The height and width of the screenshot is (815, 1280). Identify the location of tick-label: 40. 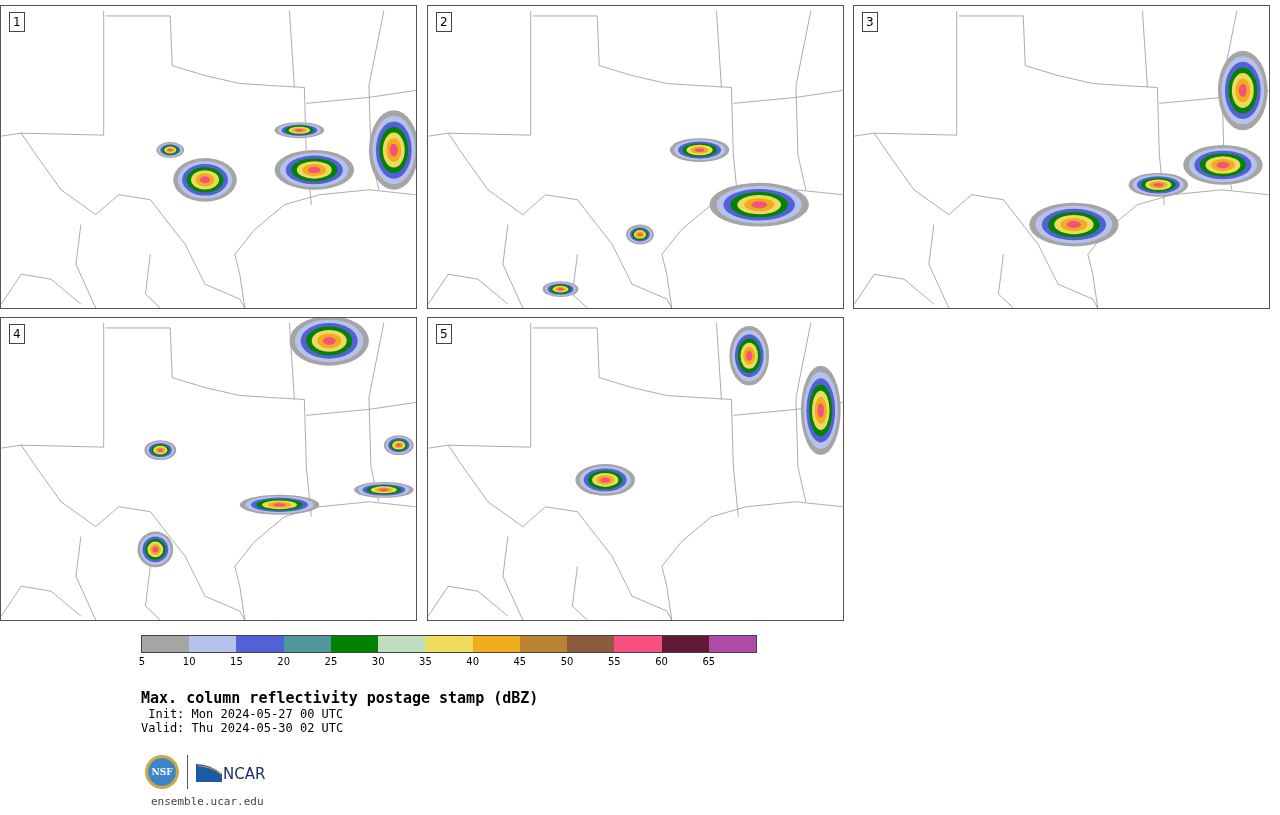
(472, 662).